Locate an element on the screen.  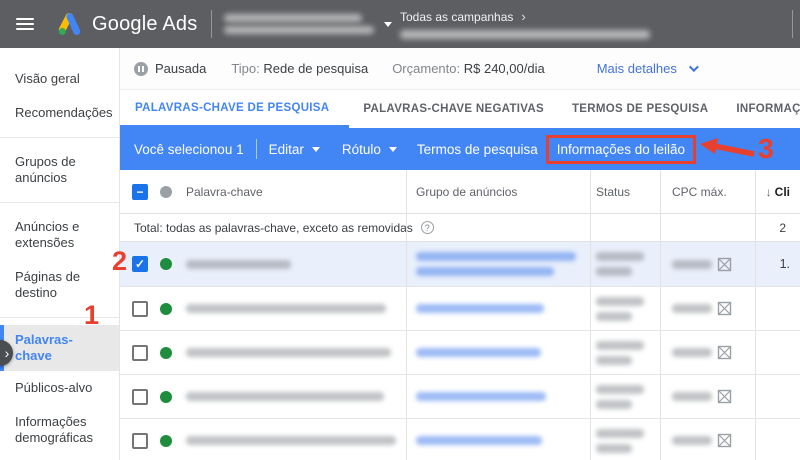
column-header-status: Status is located at coordinates (625, 192).